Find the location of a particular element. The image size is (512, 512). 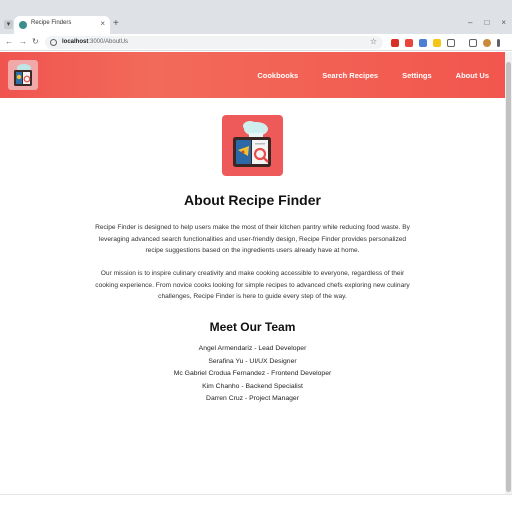

team-member: Kim Chanho - Backend Specialist is located at coordinates (252, 386).